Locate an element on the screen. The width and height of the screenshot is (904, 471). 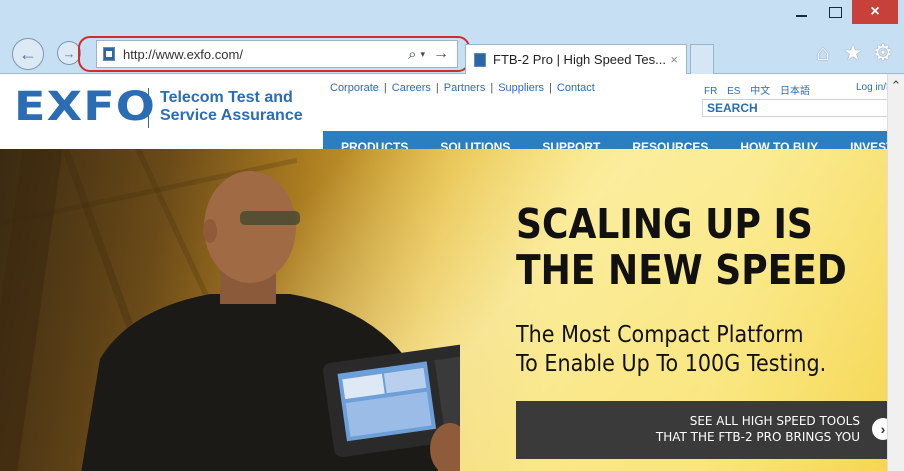
link-suppliers: Suppliers is located at coordinates (521, 88).